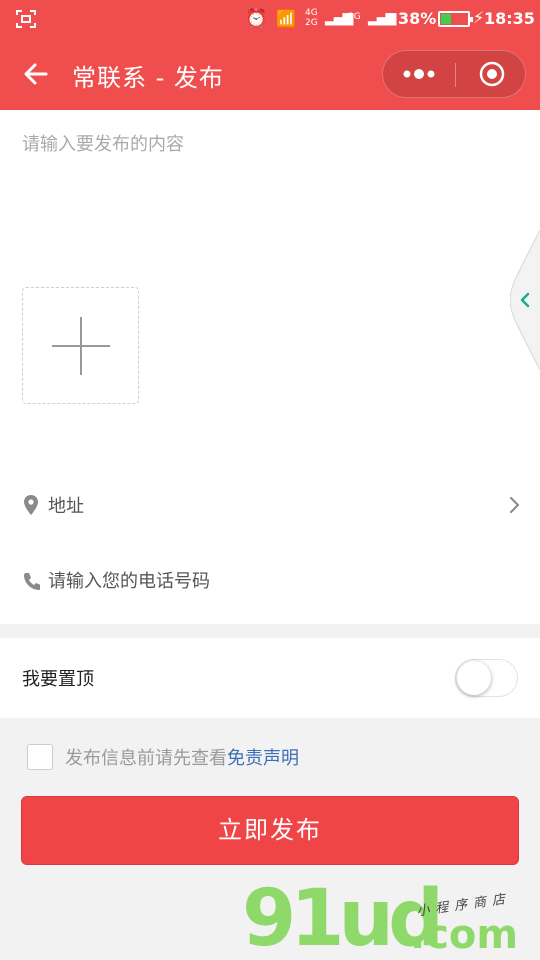 This screenshot has width=540, height=960. I want to click on address-row: 地址, so click(270, 506).